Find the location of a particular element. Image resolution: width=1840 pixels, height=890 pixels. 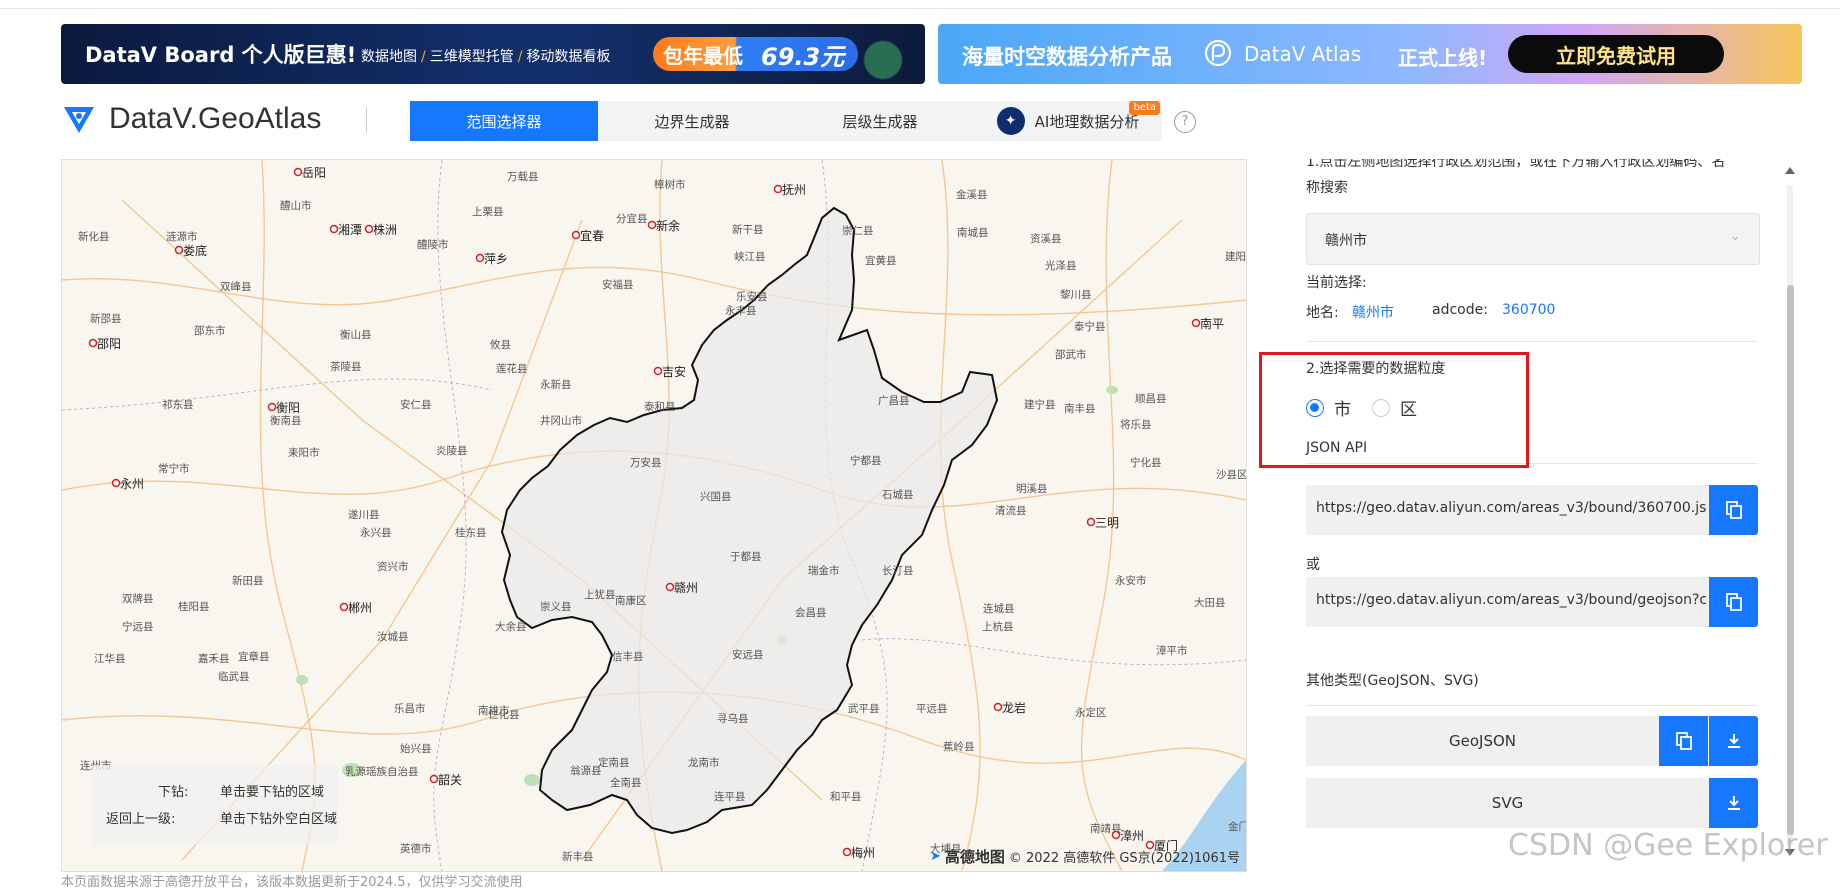

copy-geojson-button is located at coordinates (1683, 741).